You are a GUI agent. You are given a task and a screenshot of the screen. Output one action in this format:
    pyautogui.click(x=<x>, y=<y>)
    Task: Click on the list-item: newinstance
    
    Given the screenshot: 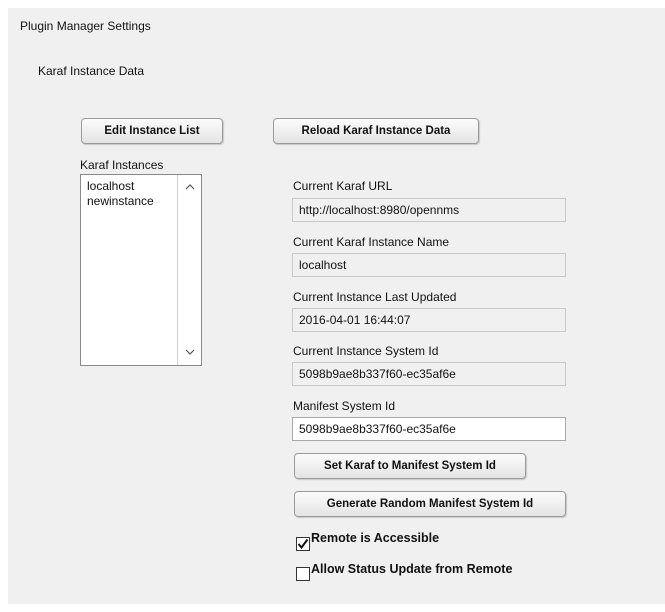 What is the action you would take?
    pyautogui.click(x=120, y=201)
    